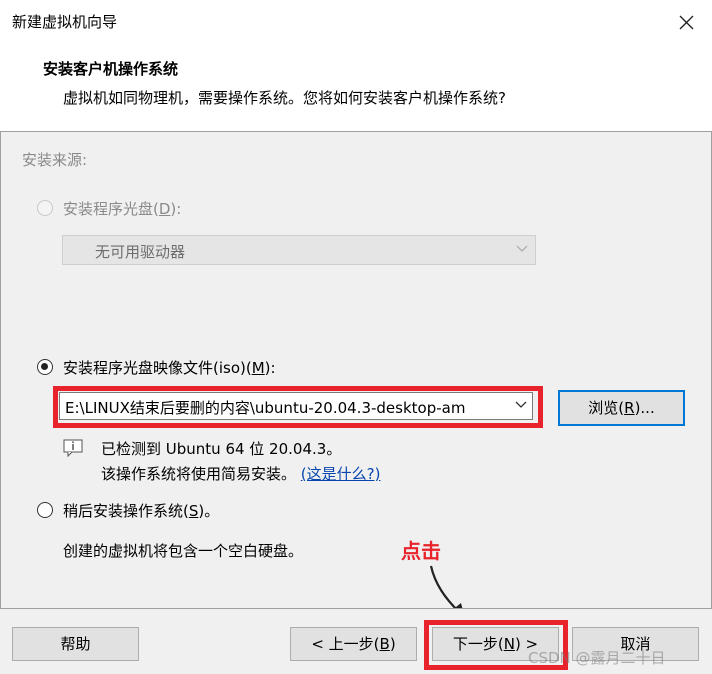  I want to click on iso-radio, so click(45, 367).